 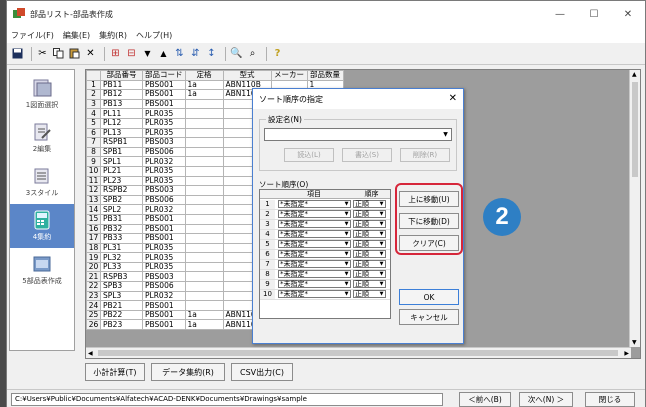 What do you see at coordinates (195, 53) in the screenshot?
I see `sort-descending-icon: ⇵` at bounding box center [195, 53].